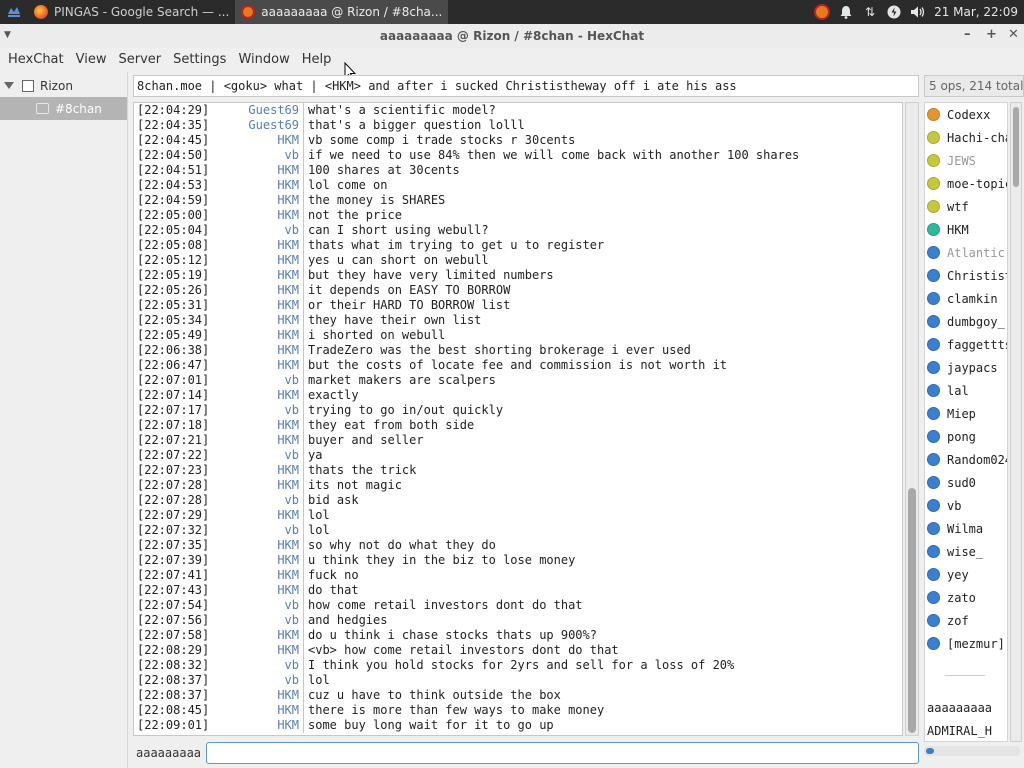 This screenshot has width=1024, height=768. I want to click on menu-hexchat: HexChat, so click(36, 60).